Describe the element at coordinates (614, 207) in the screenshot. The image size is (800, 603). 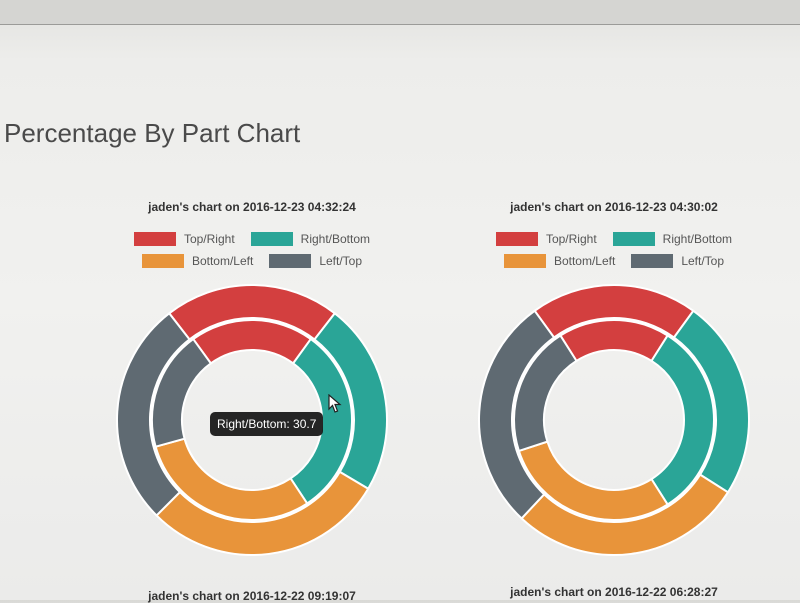
I see `chart-title: jaden's chart on 2016-12-23 04:30:02` at that location.